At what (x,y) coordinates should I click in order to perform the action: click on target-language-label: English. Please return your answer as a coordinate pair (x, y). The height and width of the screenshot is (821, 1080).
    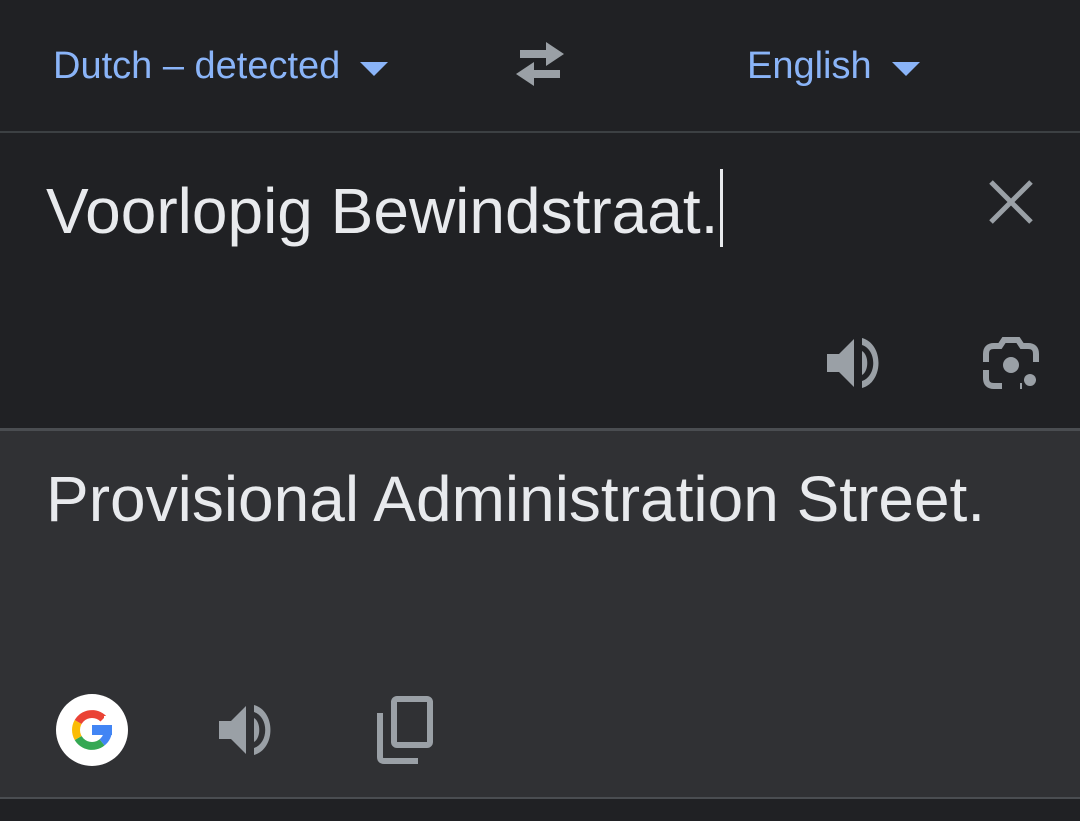
    Looking at the image, I should click on (809, 65).